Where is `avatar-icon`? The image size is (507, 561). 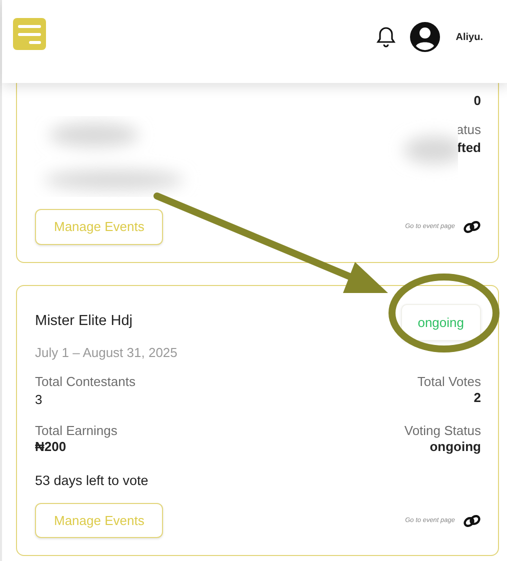 avatar-icon is located at coordinates (425, 37).